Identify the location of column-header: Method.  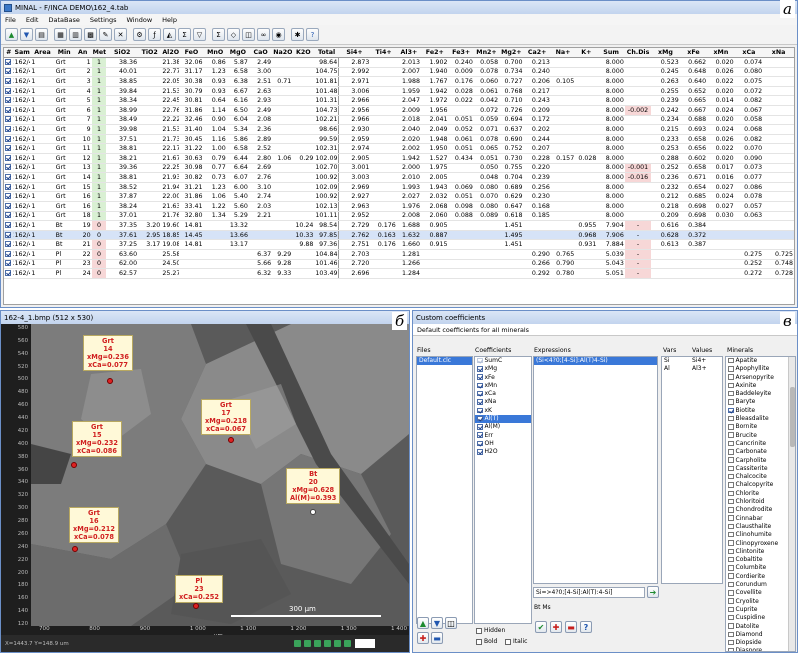
(99, 53).